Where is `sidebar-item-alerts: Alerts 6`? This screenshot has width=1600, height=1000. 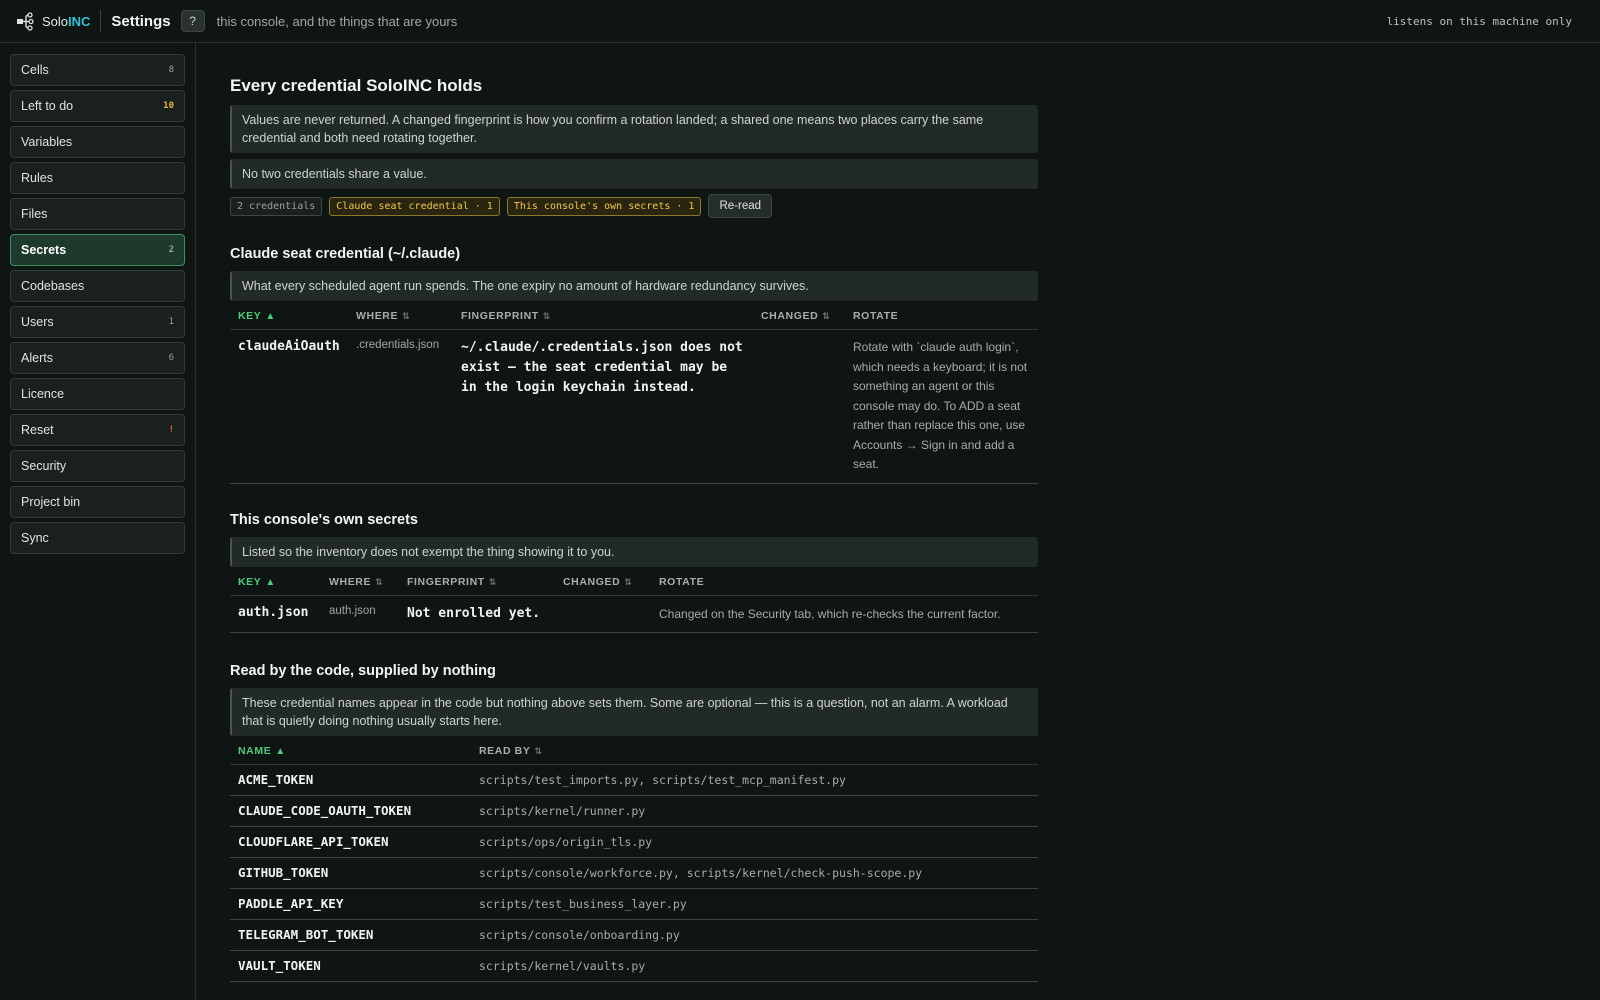
sidebar-item-alerts: Alerts 6 is located at coordinates (97, 358).